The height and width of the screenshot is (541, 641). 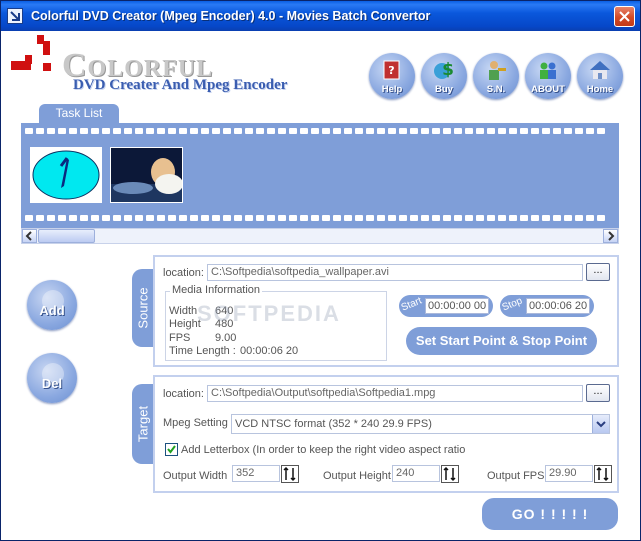 I want to click on output-width-spinner, so click(x=290, y=474).